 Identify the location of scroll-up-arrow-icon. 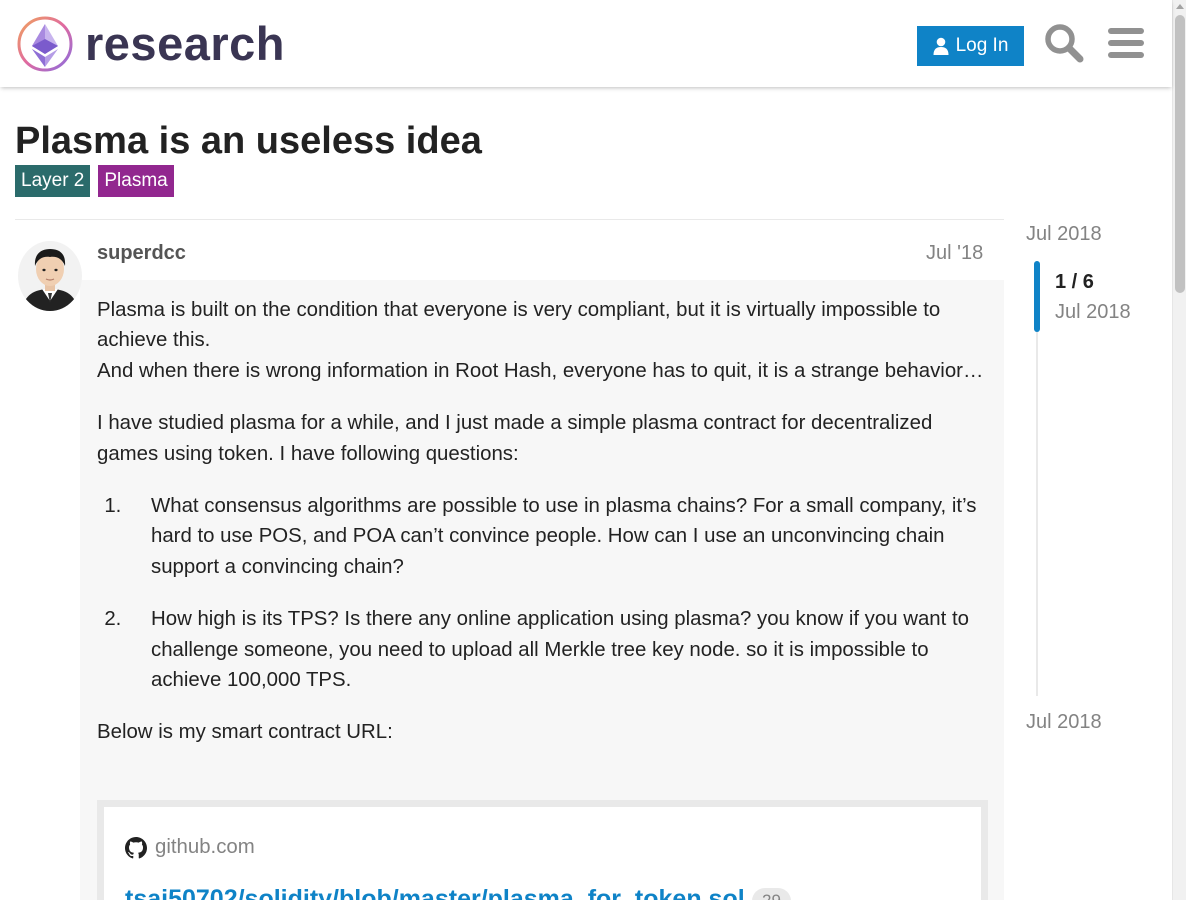
(1180, 6).